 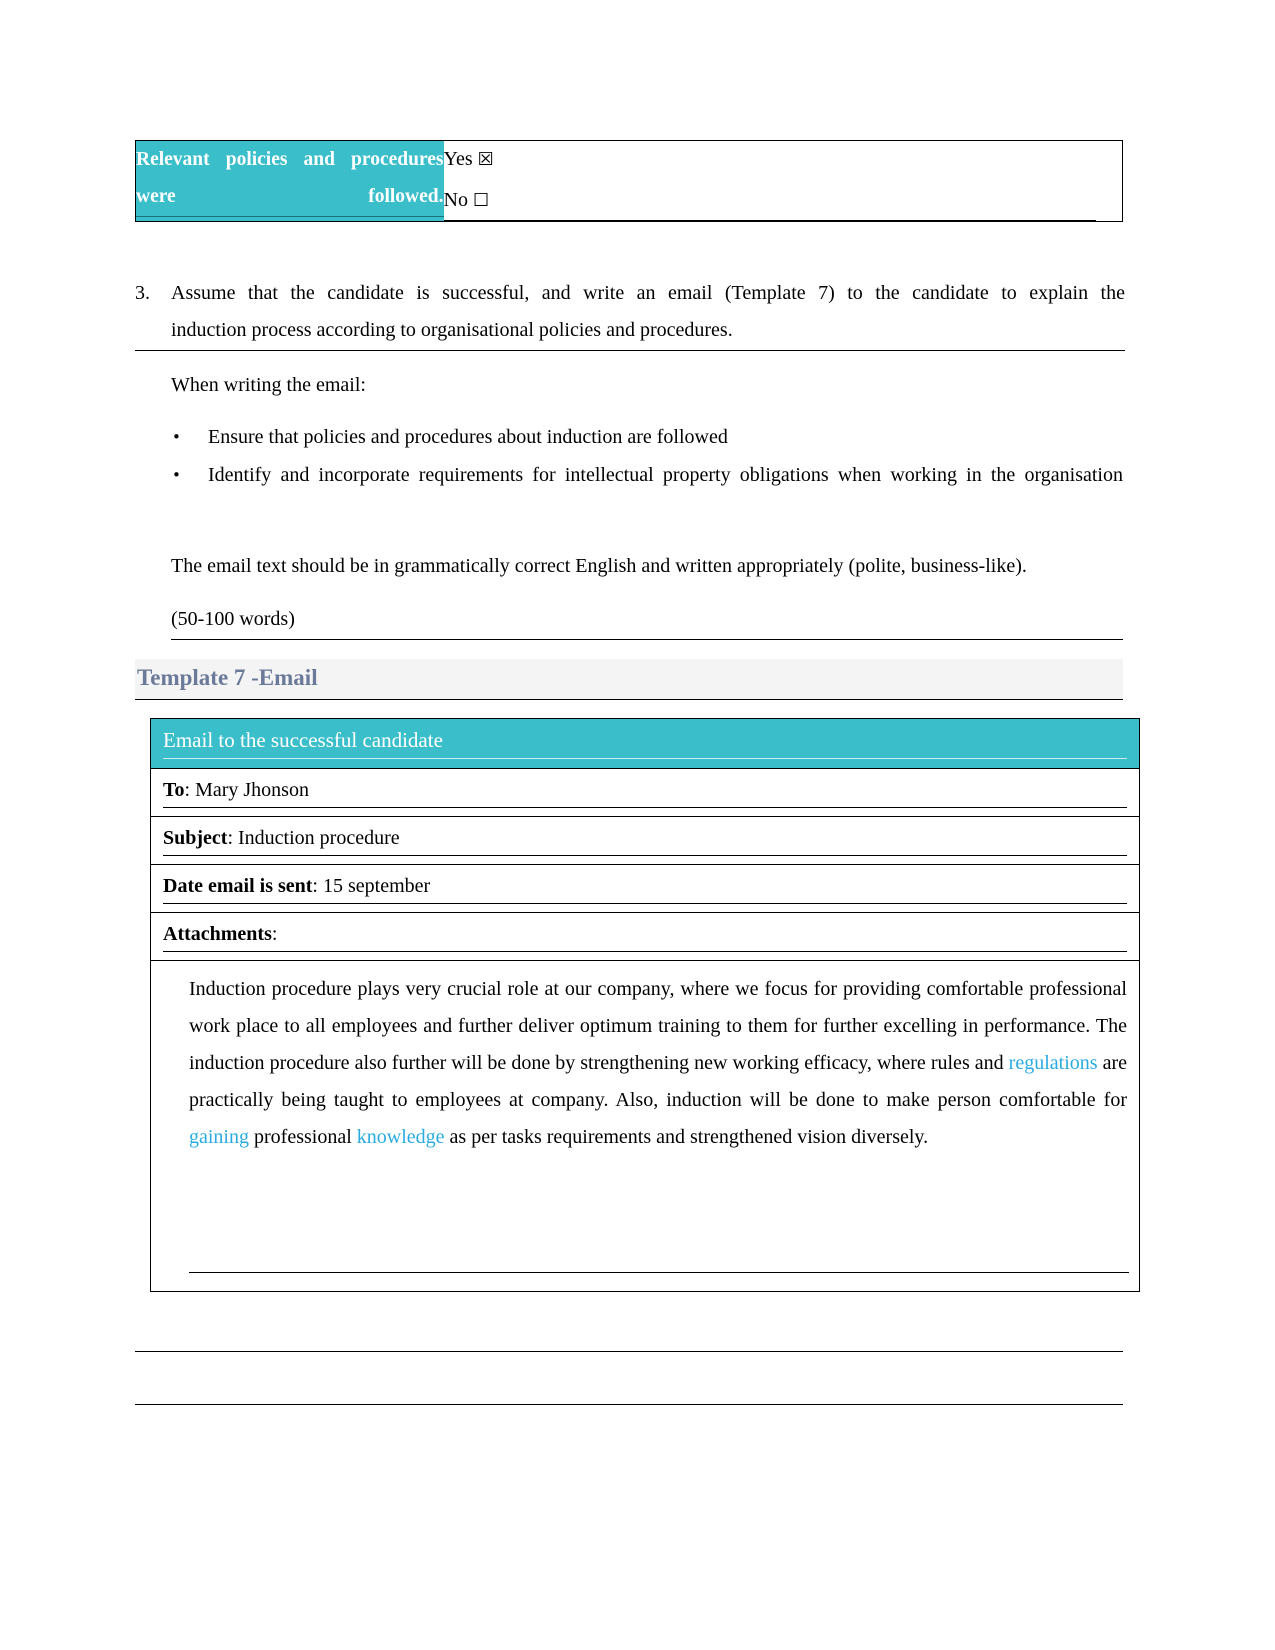 What do you see at coordinates (400, 1137) in the screenshot?
I see `email-body-highlight: knowledge` at bounding box center [400, 1137].